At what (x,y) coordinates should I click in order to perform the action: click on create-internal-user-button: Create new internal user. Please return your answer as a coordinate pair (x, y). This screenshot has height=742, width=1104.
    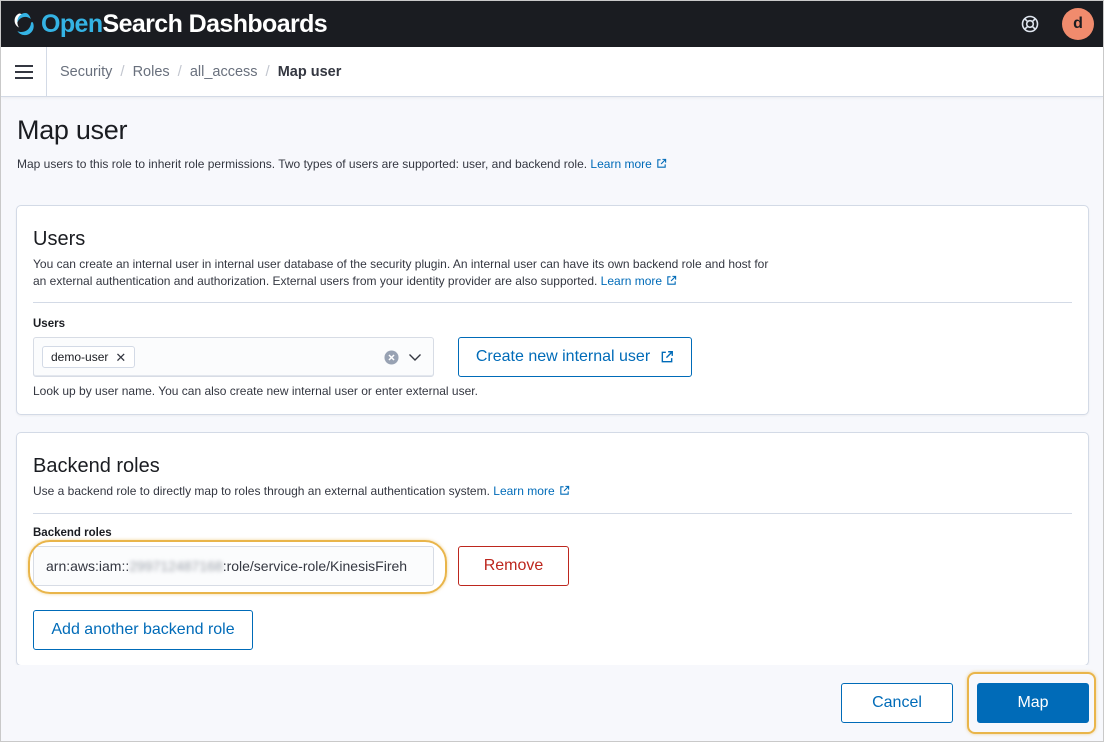
    Looking at the image, I should click on (575, 357).